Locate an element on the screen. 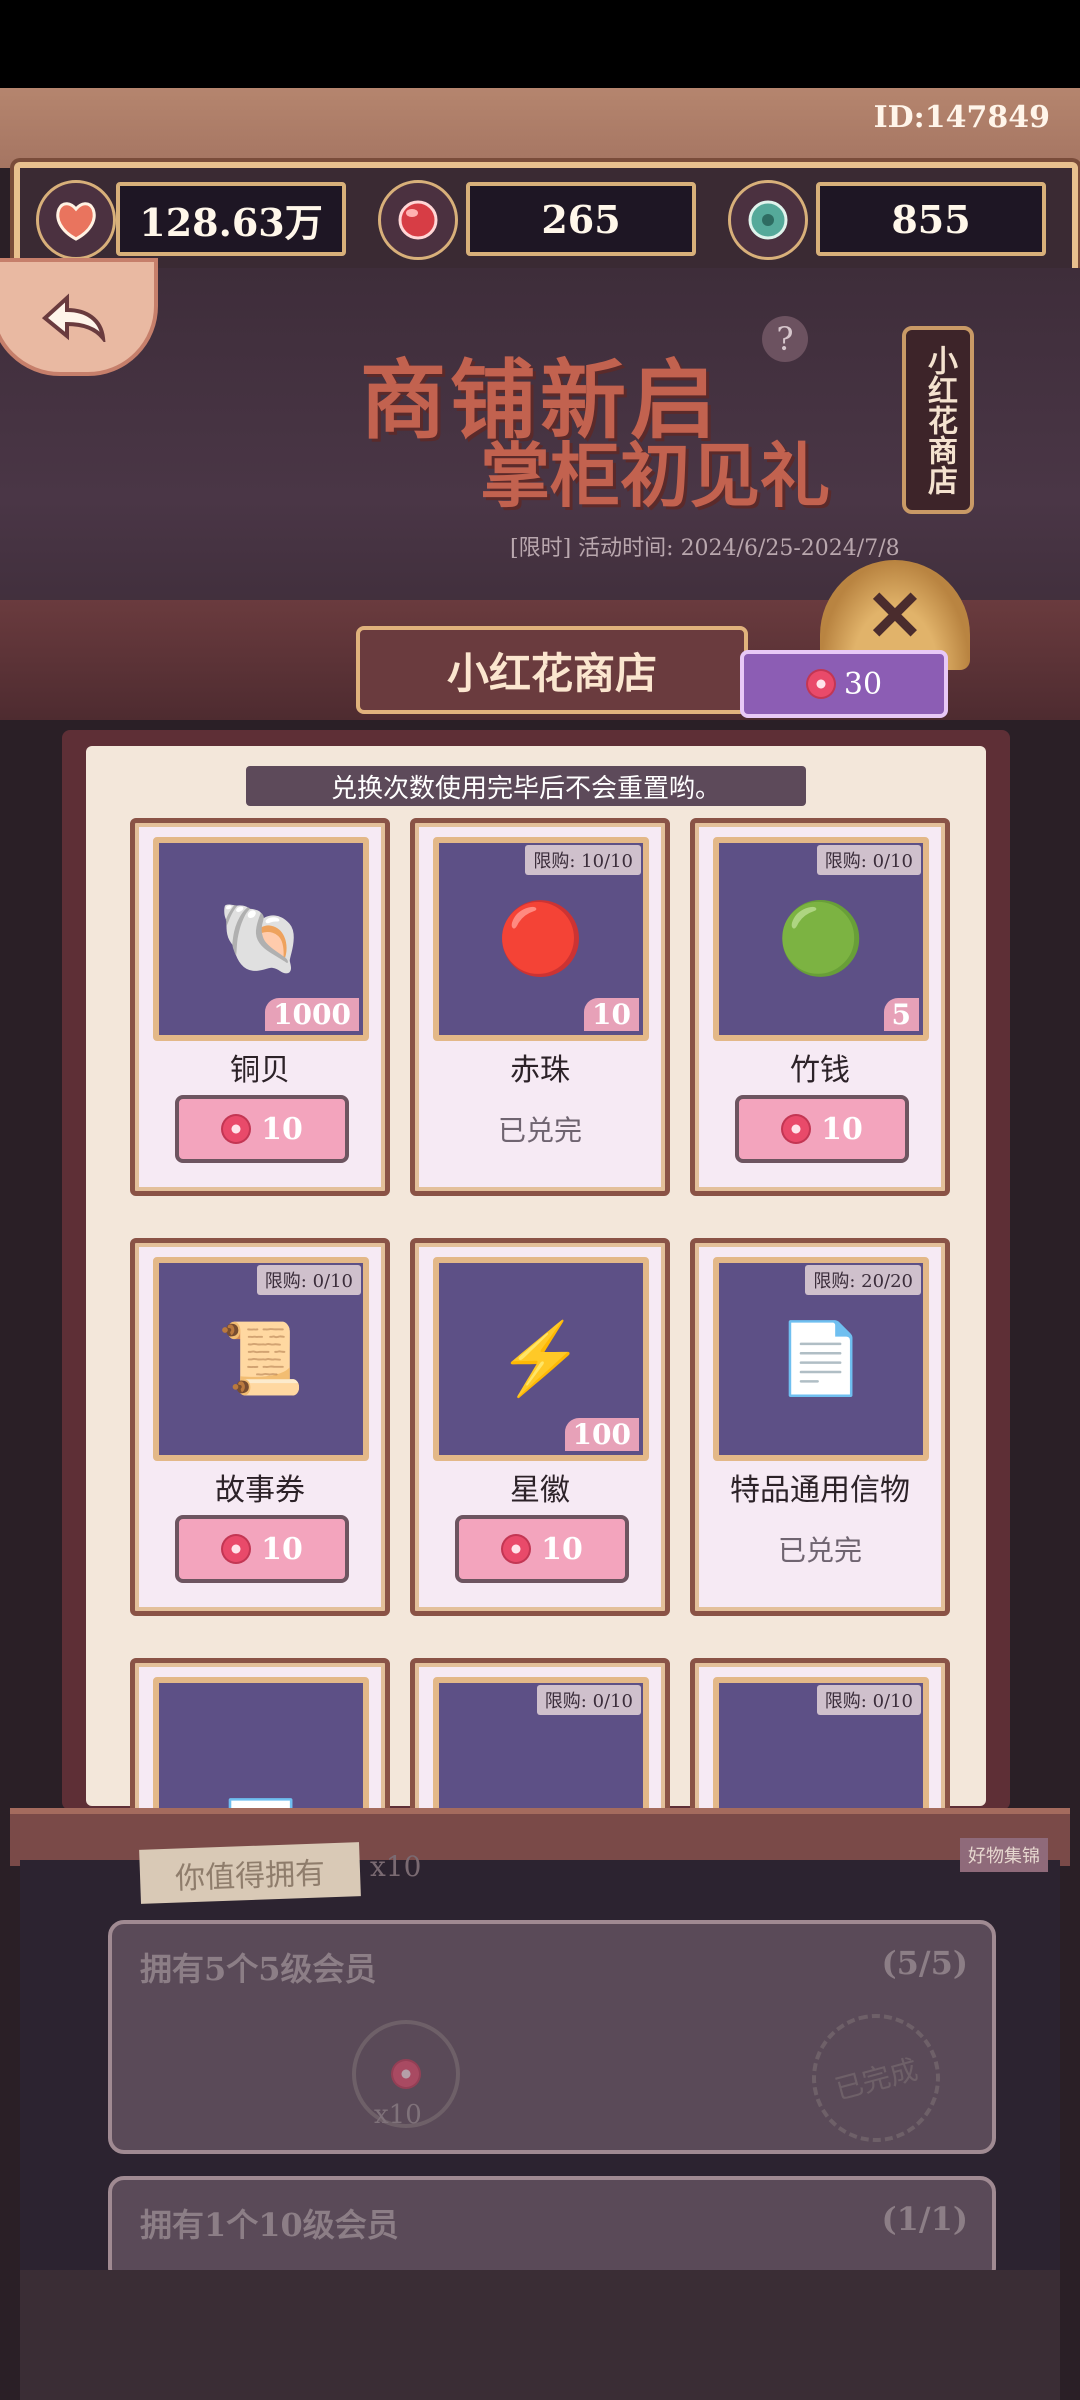 The image size is (1080, 2400). back-arrow-icon is located at coordinates (73, 317).